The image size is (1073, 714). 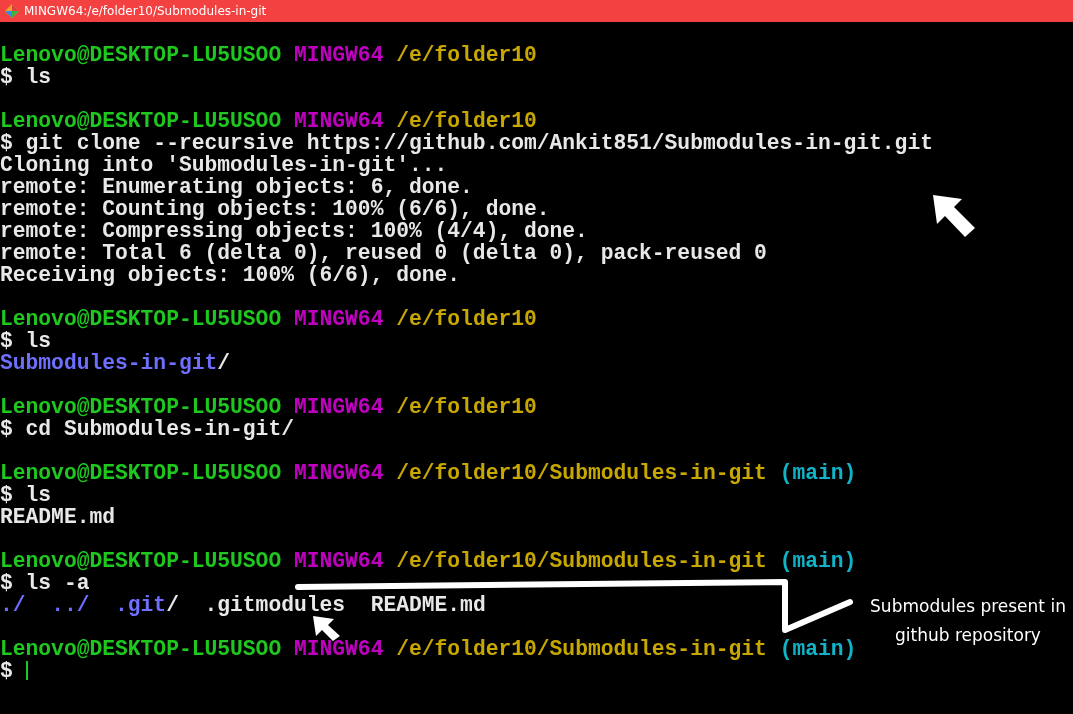 I want to click on command-line: $ cd Submodules-in-git/, so click(x=147, y=429).